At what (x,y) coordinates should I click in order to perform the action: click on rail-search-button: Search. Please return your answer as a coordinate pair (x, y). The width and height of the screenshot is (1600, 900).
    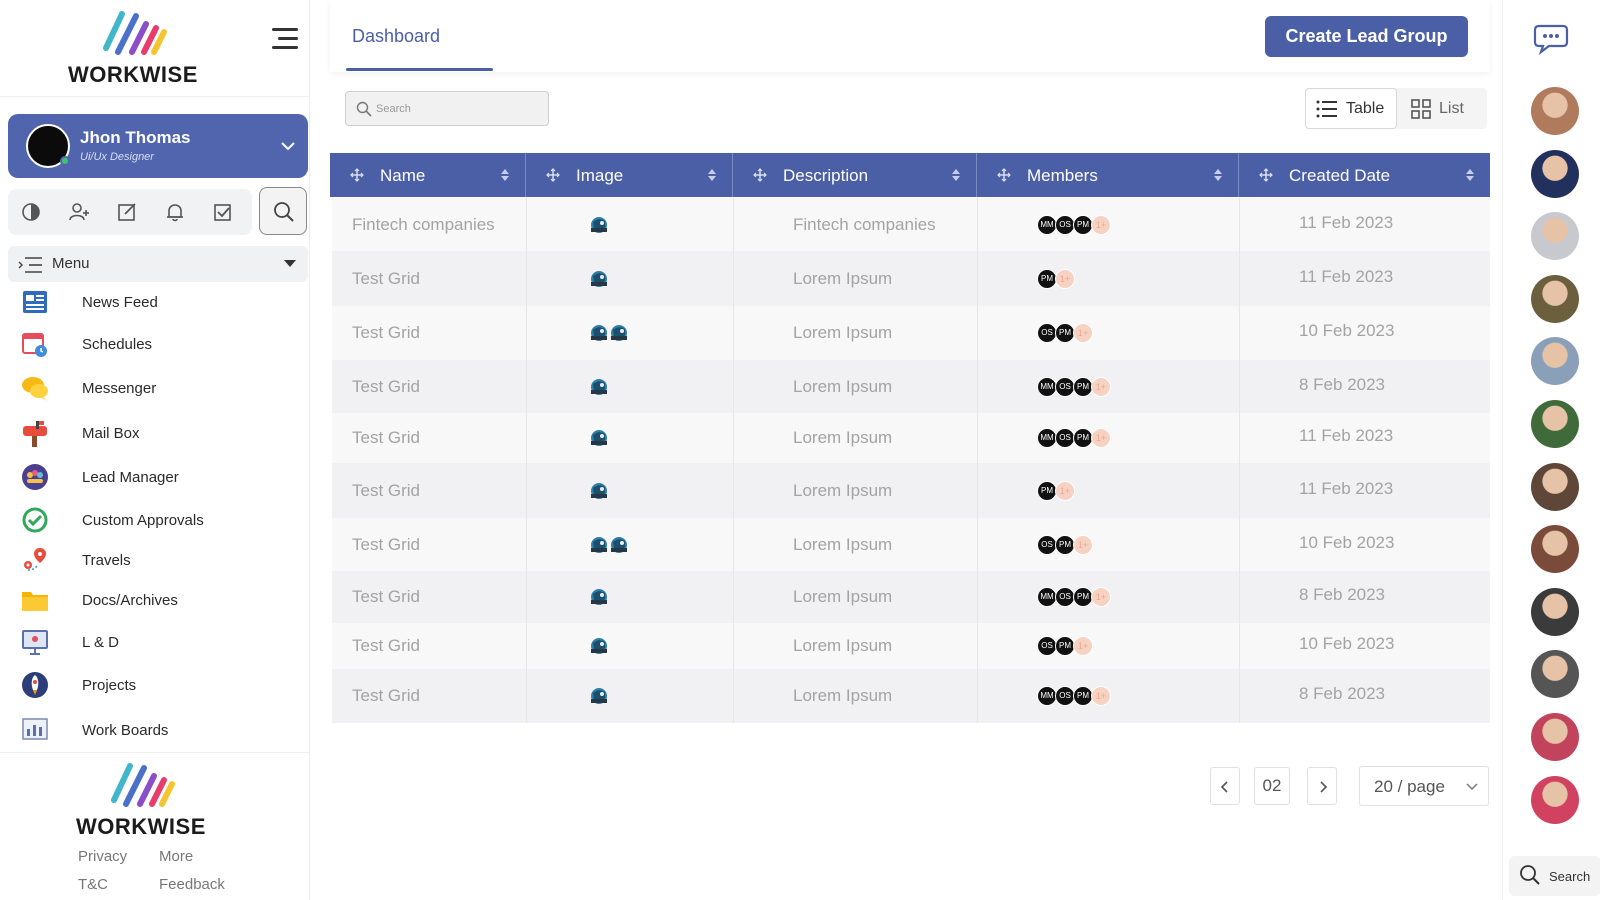
    Looking at the image, I should click on (1554, 876).